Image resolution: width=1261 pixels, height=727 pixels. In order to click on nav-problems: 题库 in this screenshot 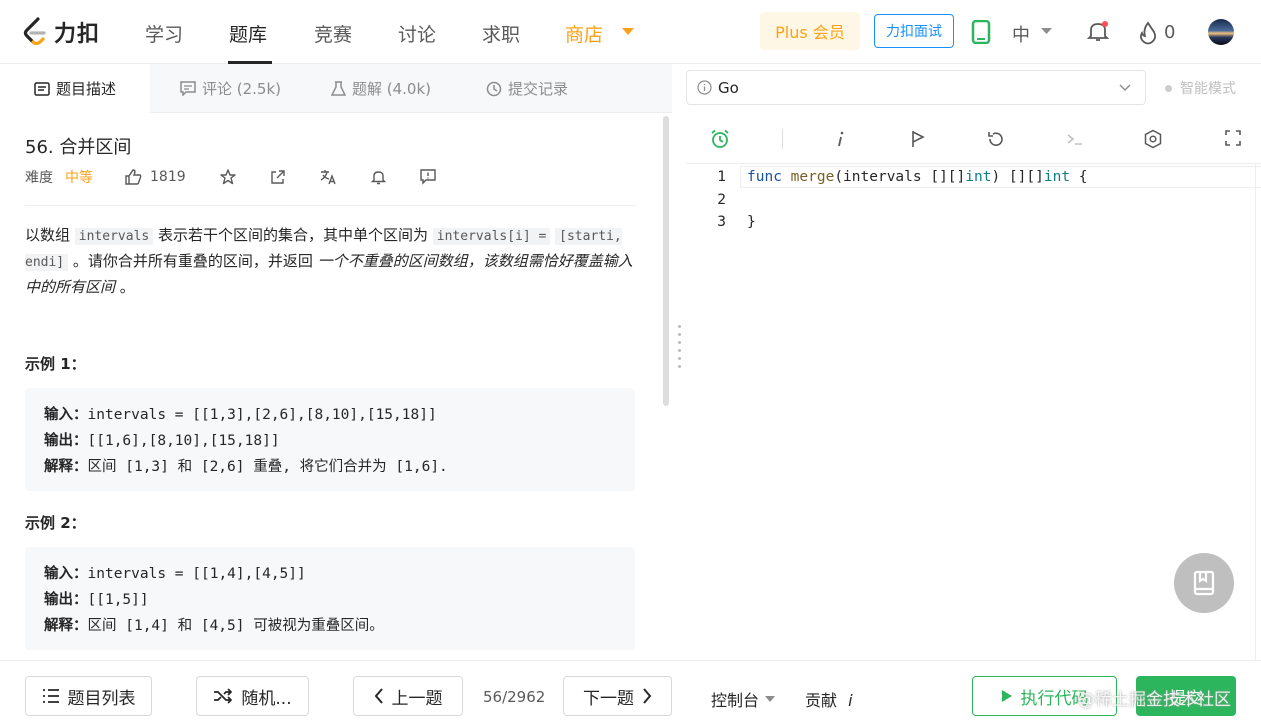, I will do `click(248, 33)`.